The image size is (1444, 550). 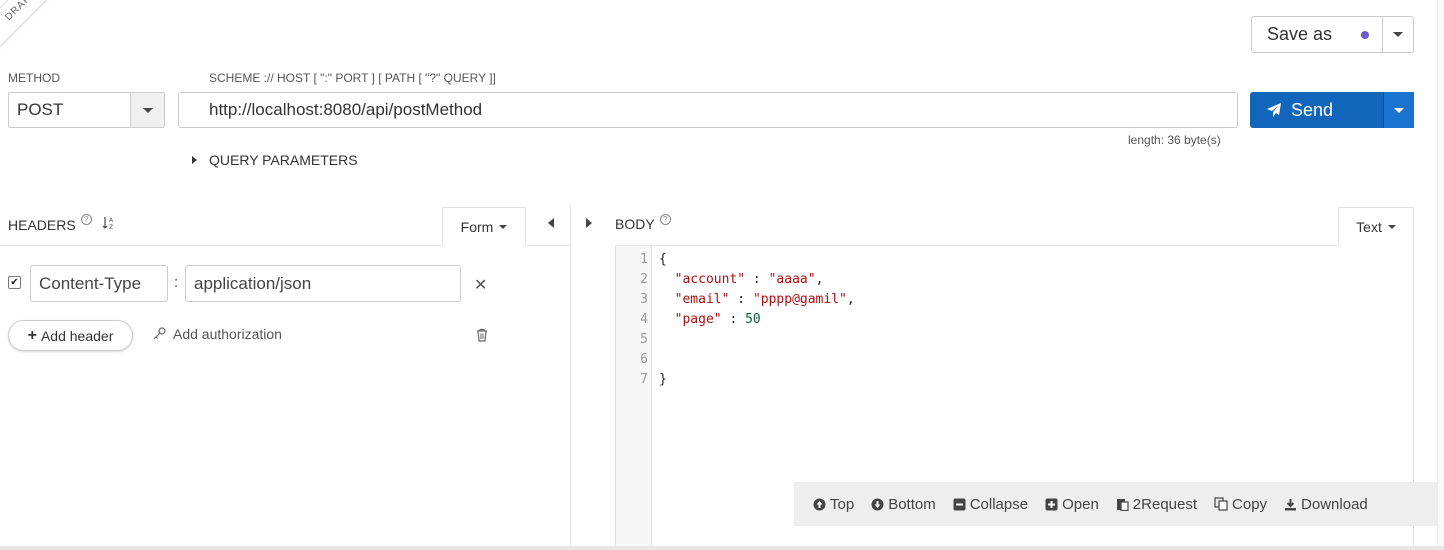 What do you see at coordinates (194, 160) in the screenshot?
I see `caret-right-icon` at bounding box center [194, 160].